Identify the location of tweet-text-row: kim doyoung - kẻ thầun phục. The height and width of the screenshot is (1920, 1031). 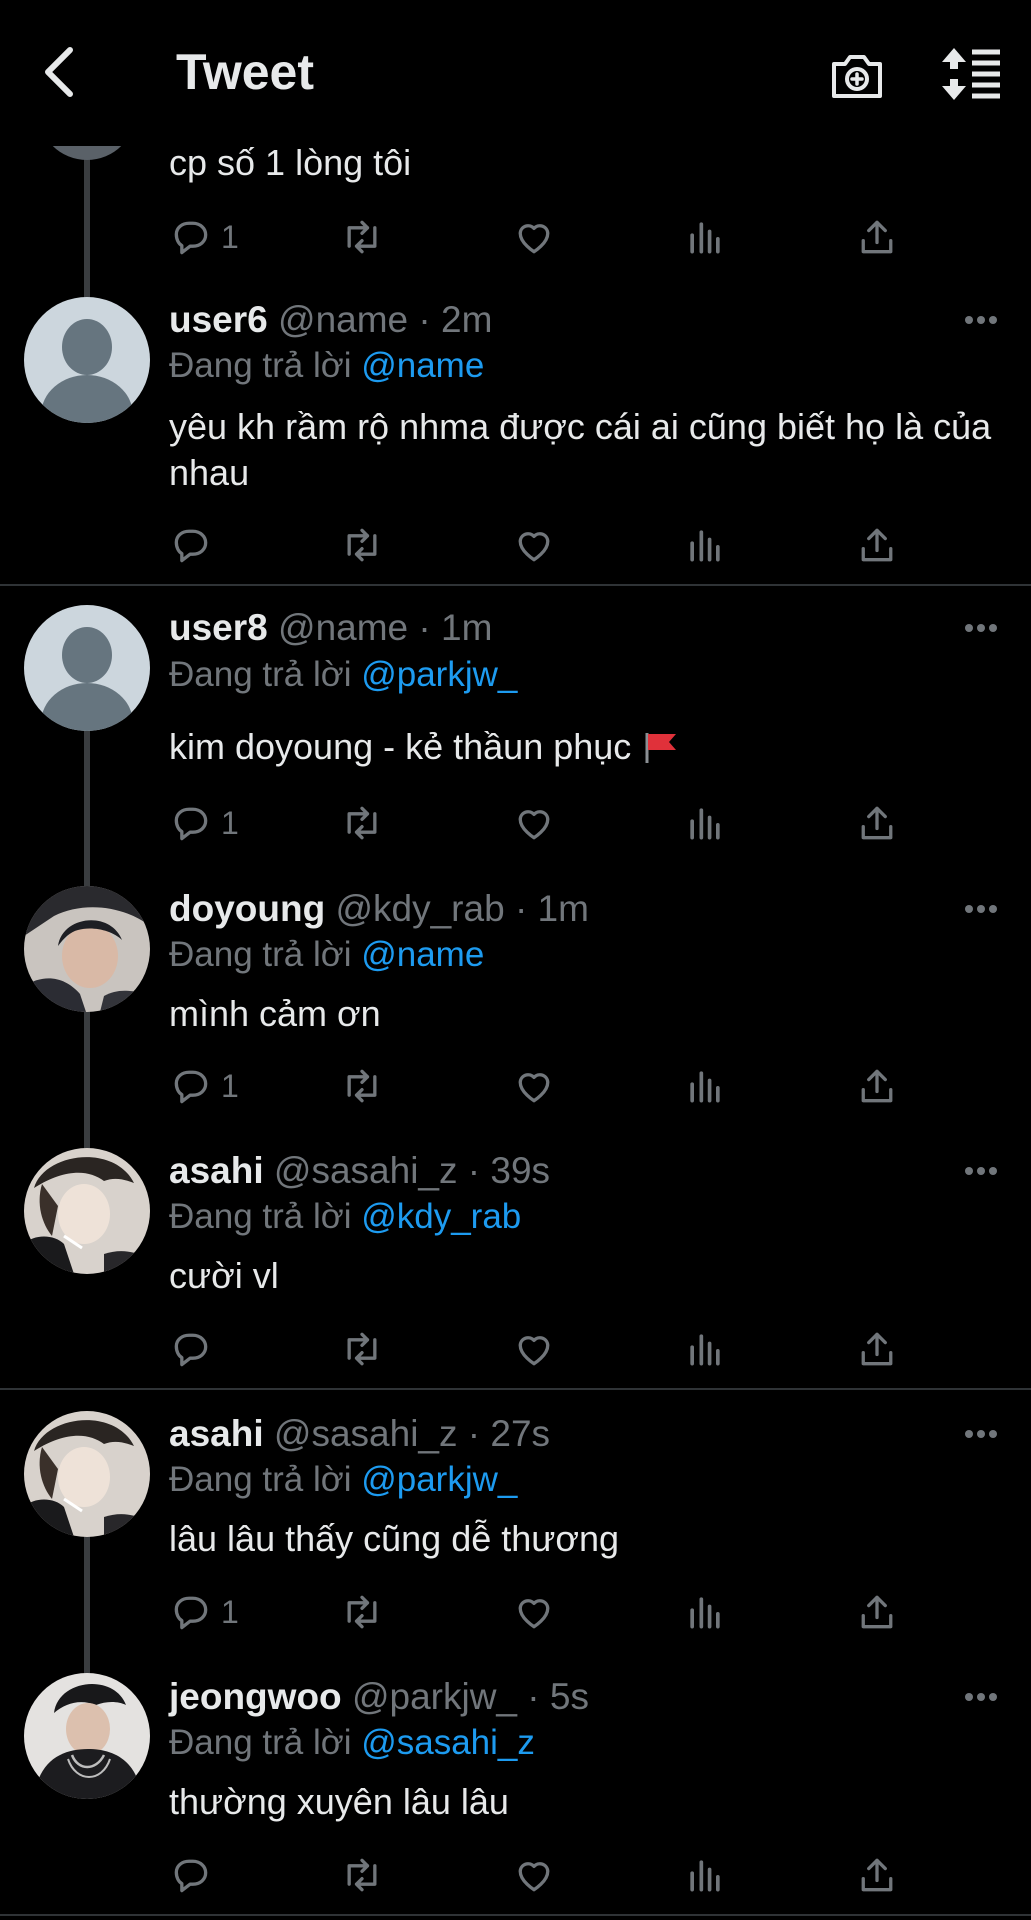
(589, 747).